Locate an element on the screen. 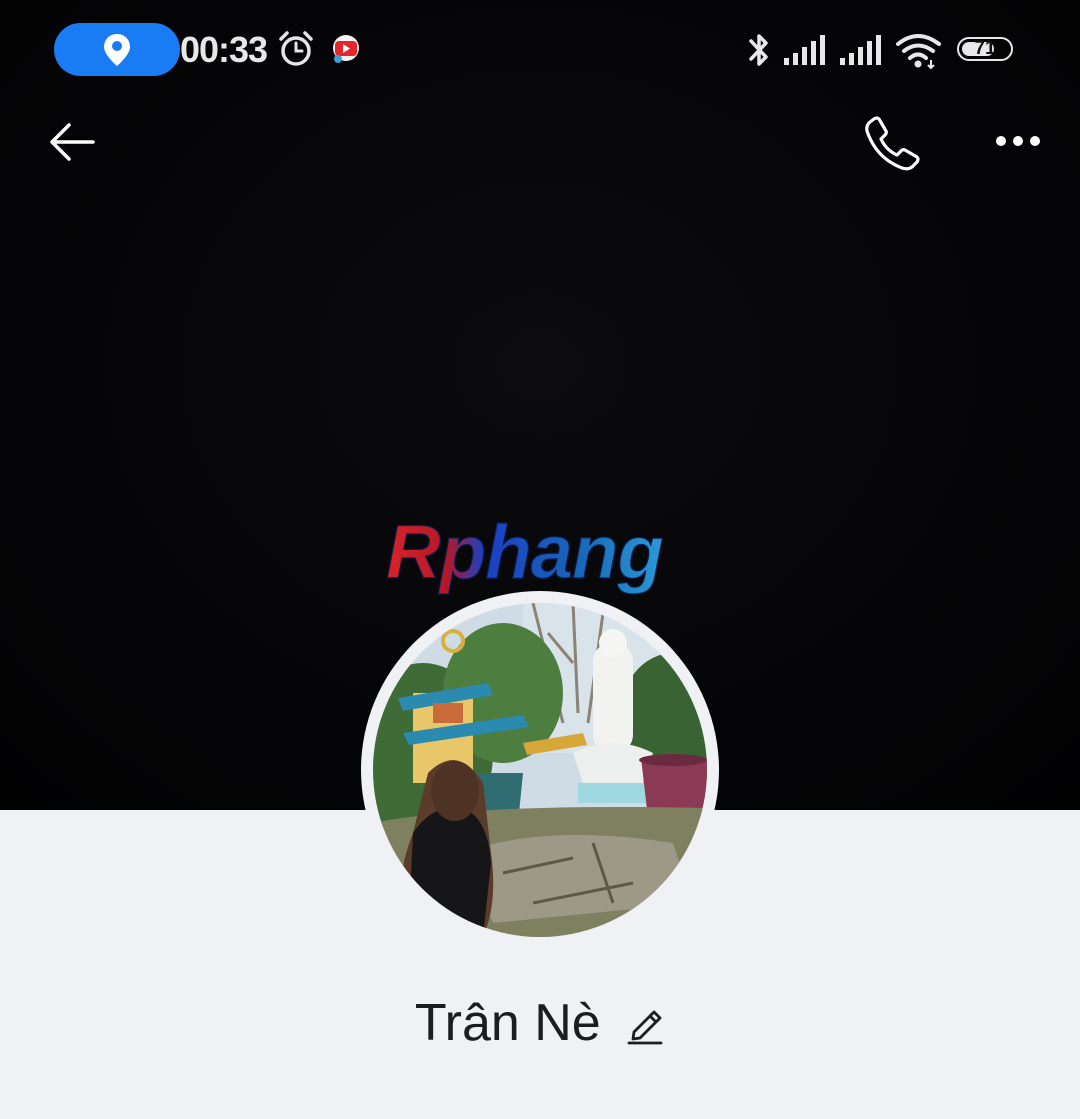 Image resolution: width=1080 pixels, height=1119 pixels. more-options-button is located at coordinates (1020, 142).